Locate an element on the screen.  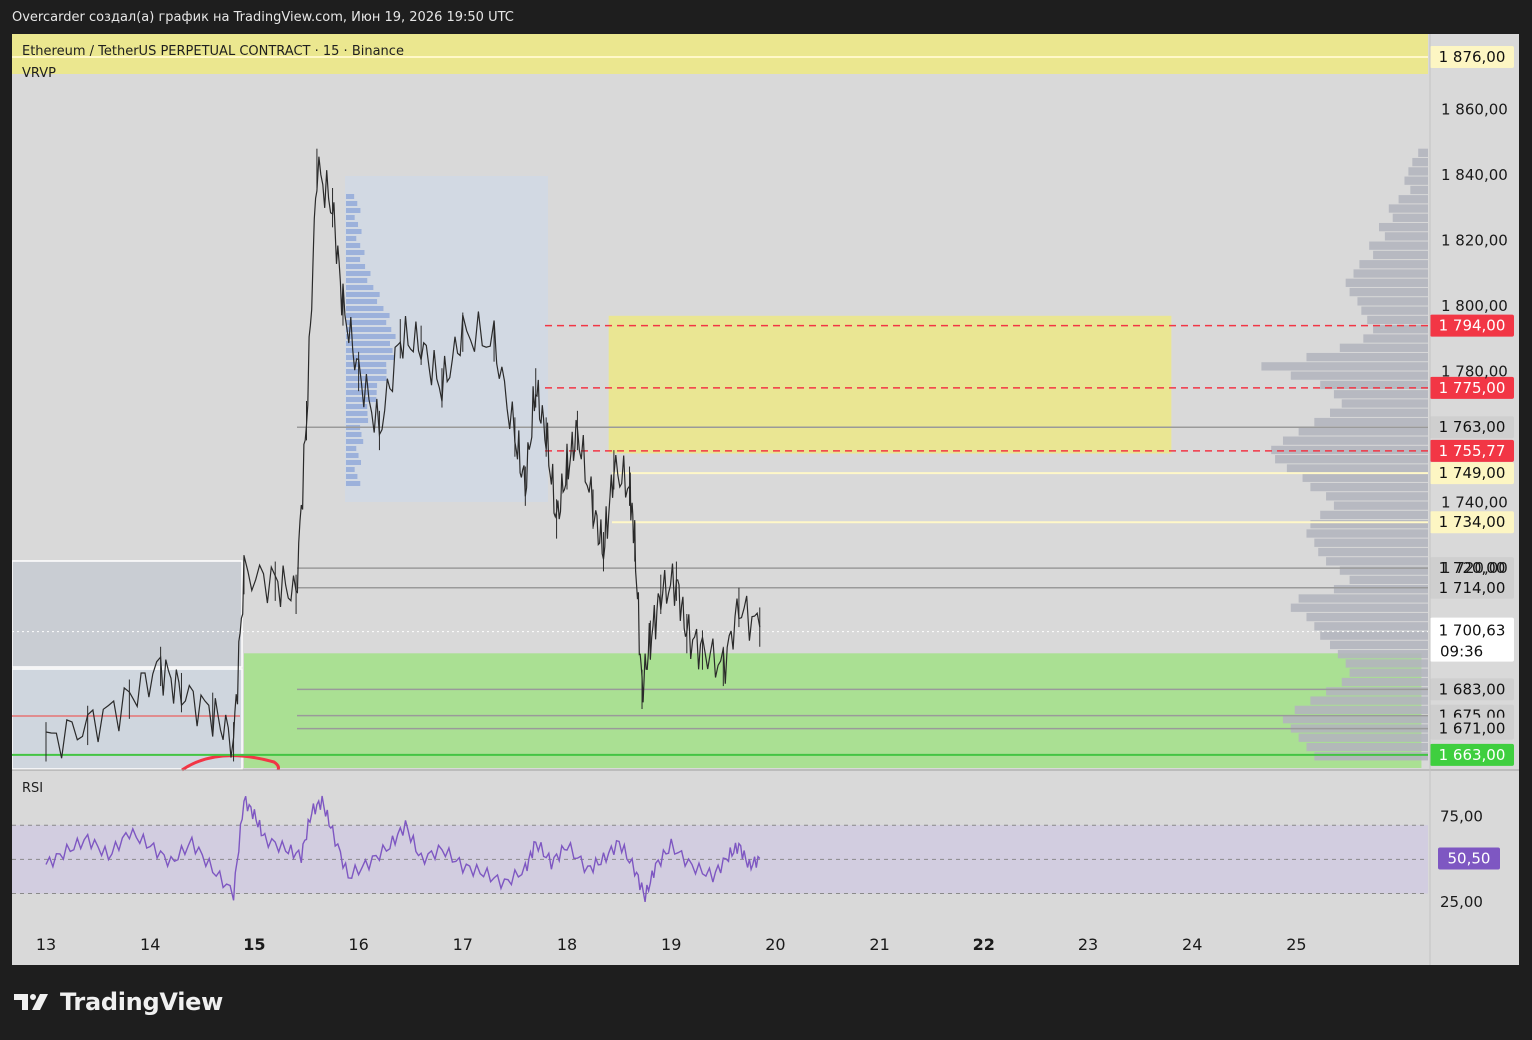
range-box-upper is located at coordinates (127, 614).